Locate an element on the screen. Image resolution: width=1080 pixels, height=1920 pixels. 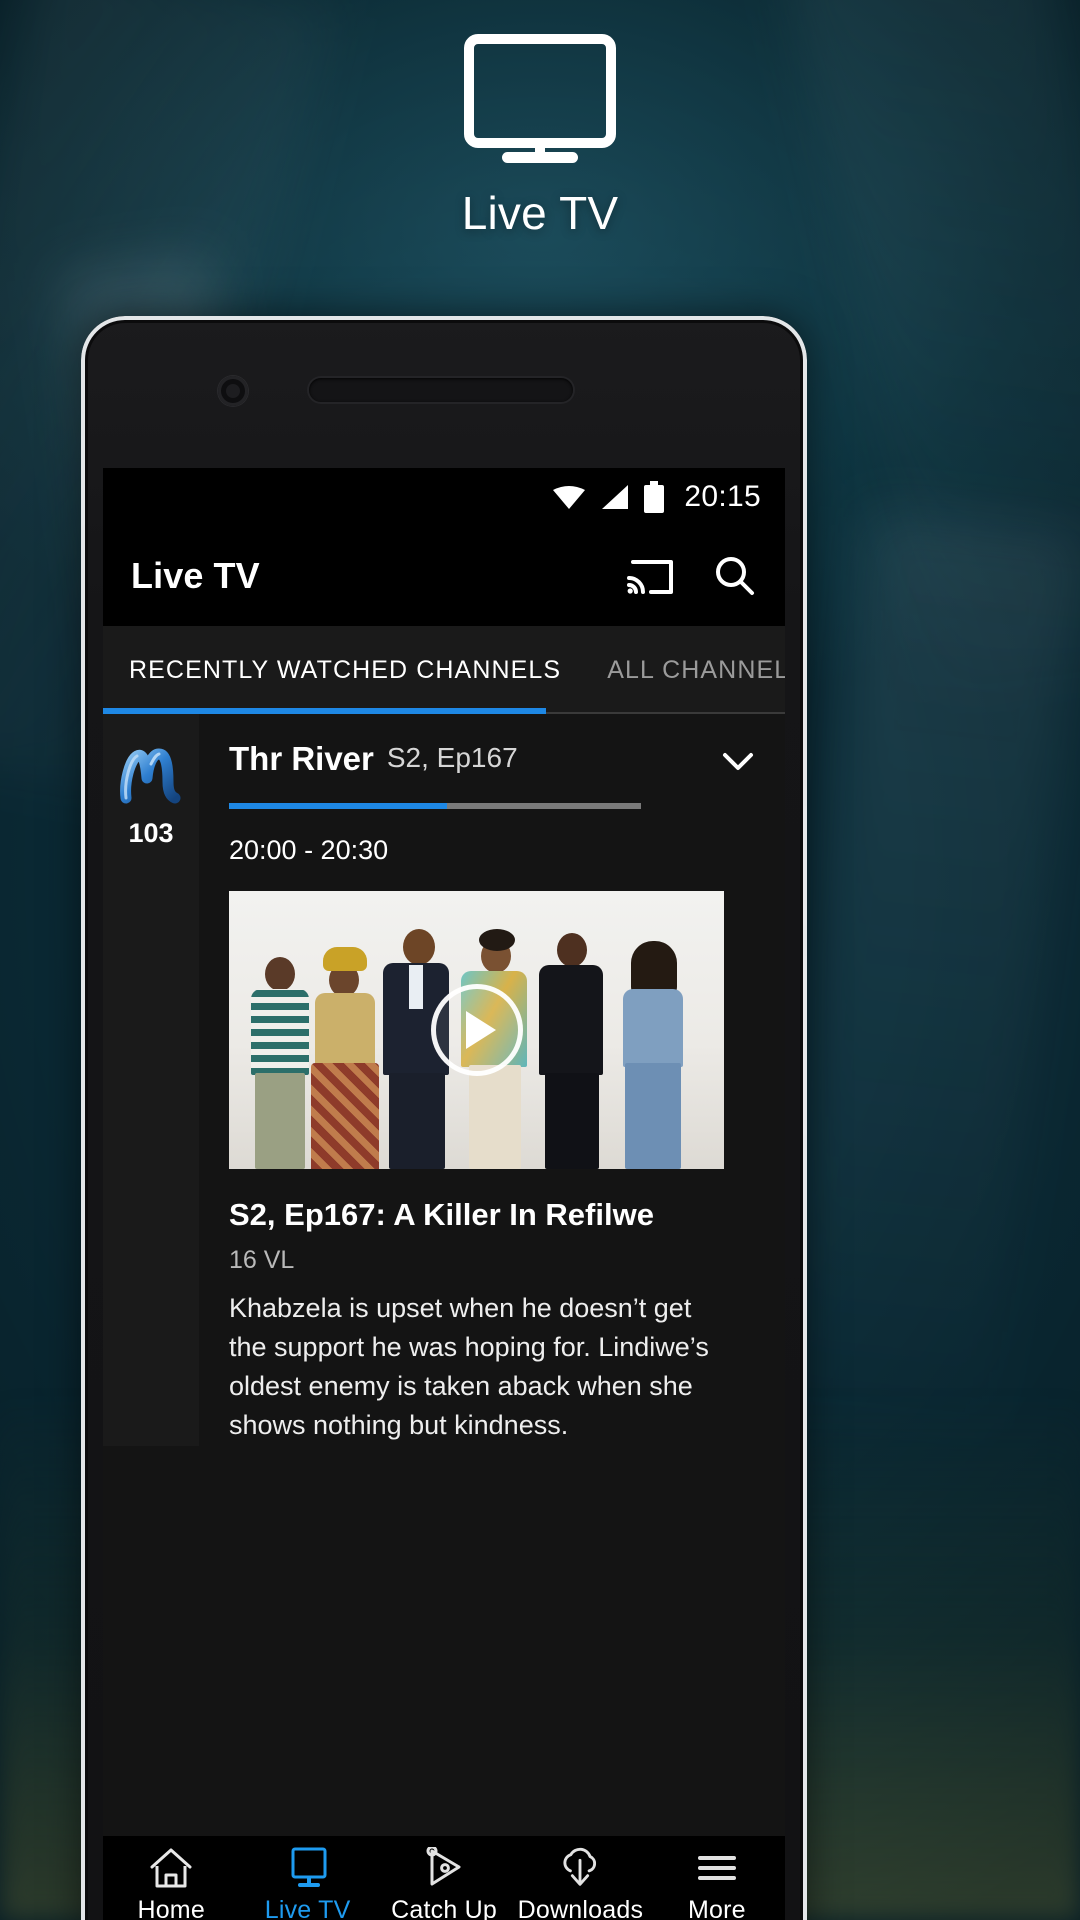
program-thumbnail is located at coordinates (476, 1030).